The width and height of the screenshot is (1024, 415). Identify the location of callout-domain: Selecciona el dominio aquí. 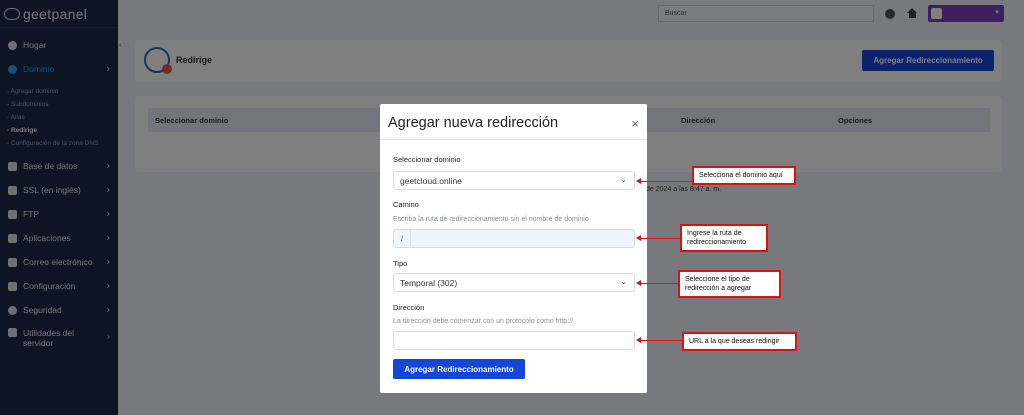
(744, 175).